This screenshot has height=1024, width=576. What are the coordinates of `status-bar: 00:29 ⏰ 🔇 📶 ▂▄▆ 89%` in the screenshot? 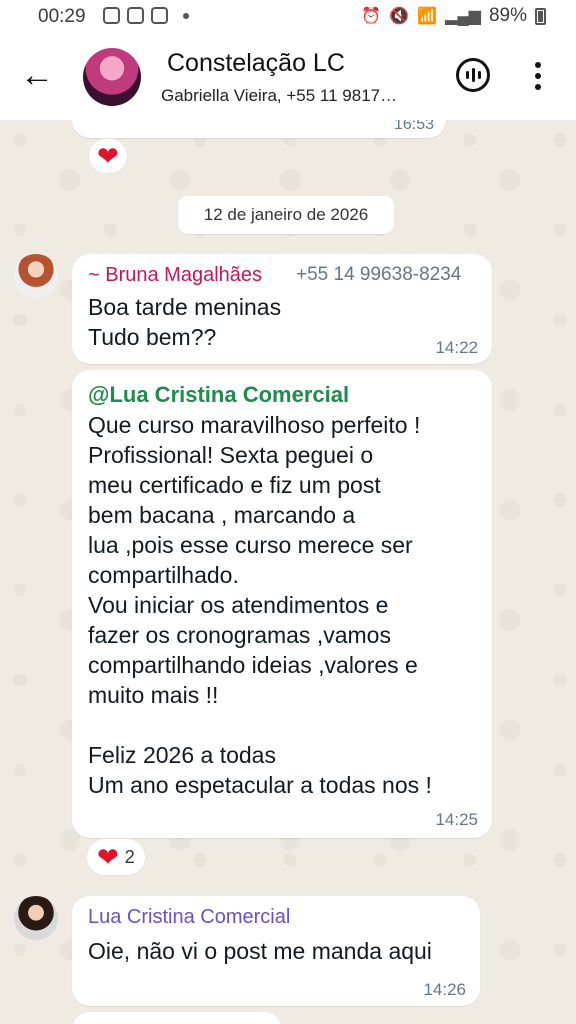 It's located at (288, 17).